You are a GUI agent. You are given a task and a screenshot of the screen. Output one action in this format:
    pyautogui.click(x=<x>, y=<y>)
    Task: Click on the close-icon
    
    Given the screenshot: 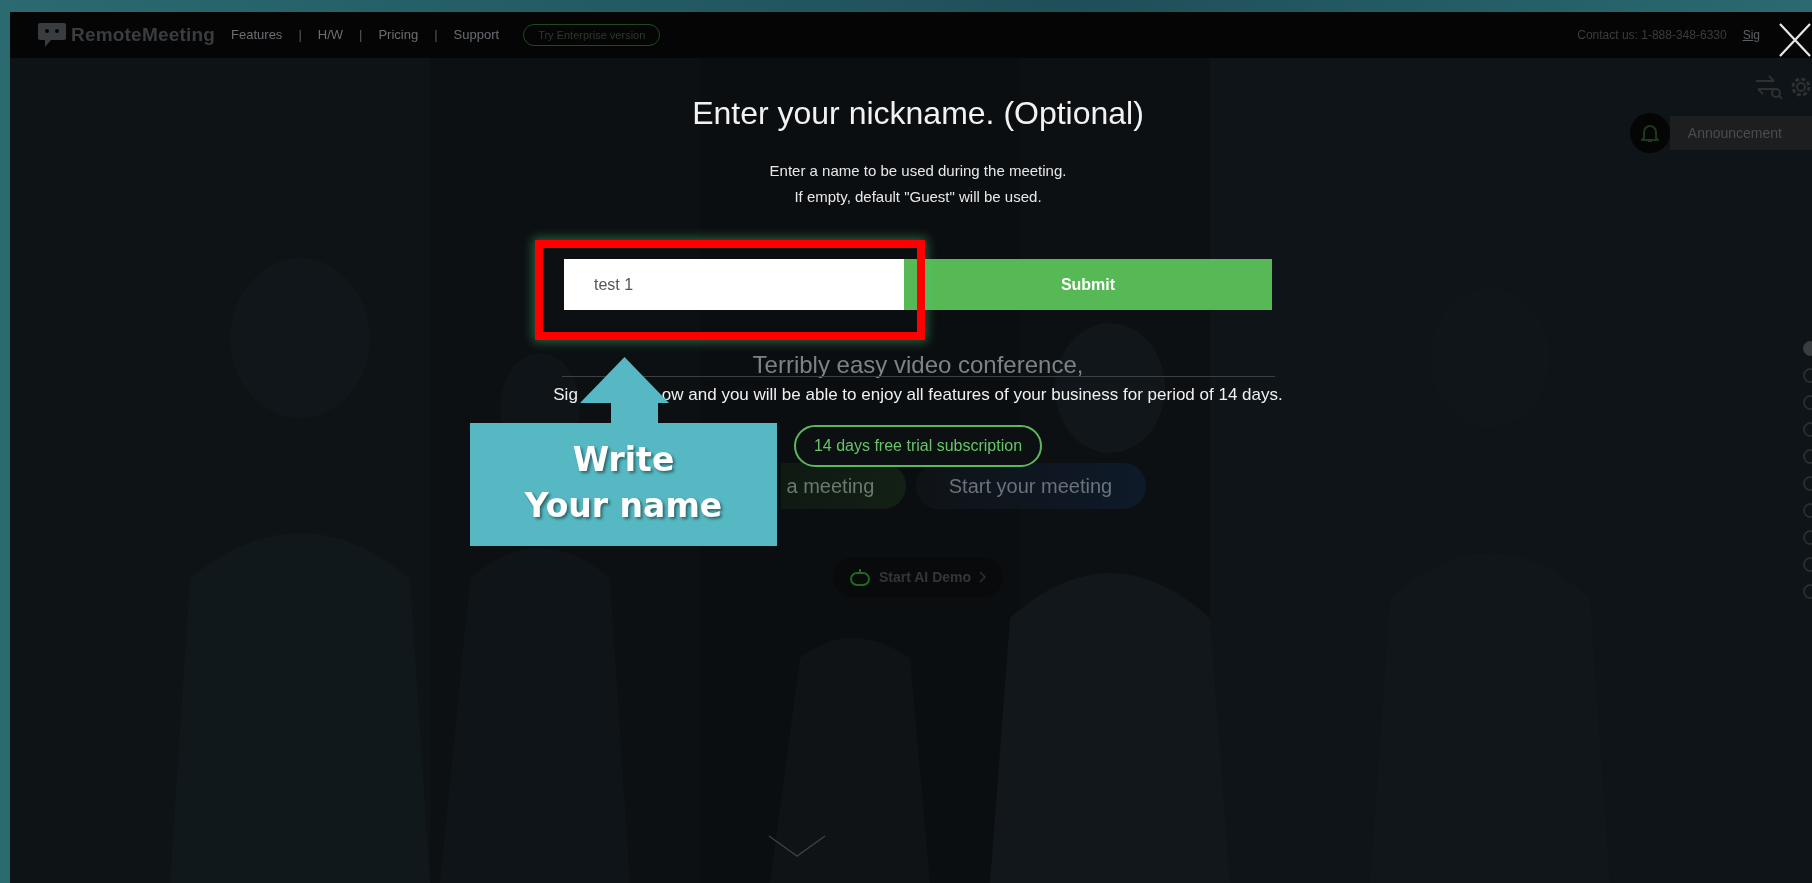 What is the action you would take?
    pyautogui.click(x=1795, y=40)
    